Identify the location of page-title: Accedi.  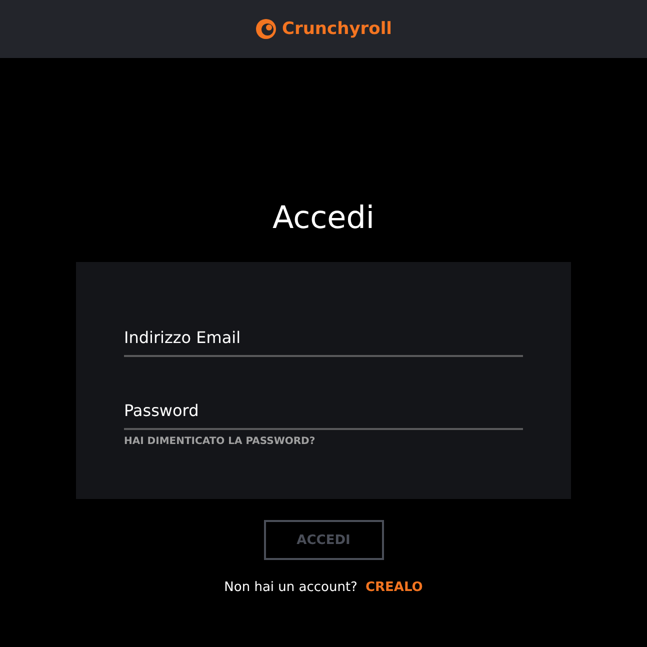
(323, 218).